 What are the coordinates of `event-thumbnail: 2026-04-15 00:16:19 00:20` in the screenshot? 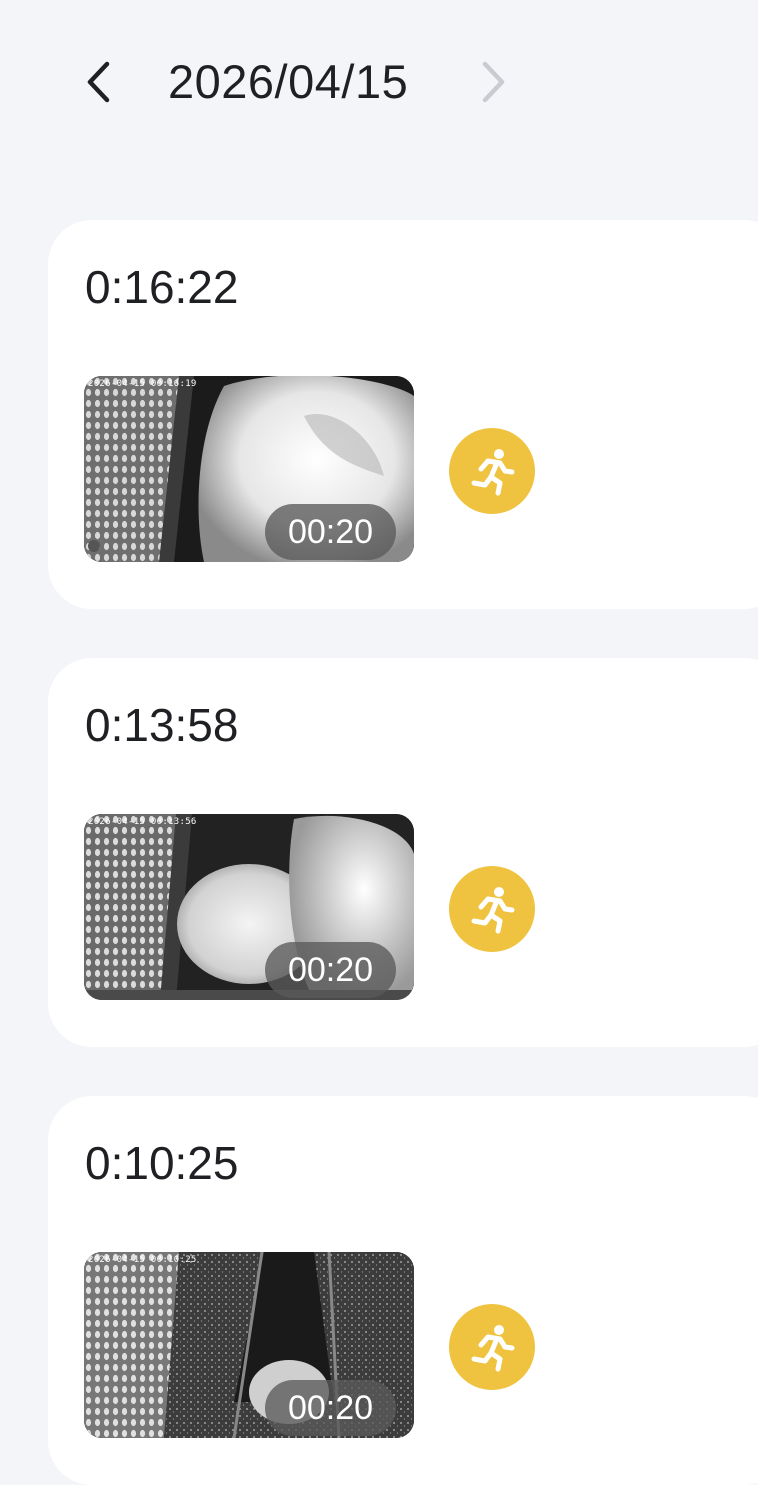 It's located at (249, 469).